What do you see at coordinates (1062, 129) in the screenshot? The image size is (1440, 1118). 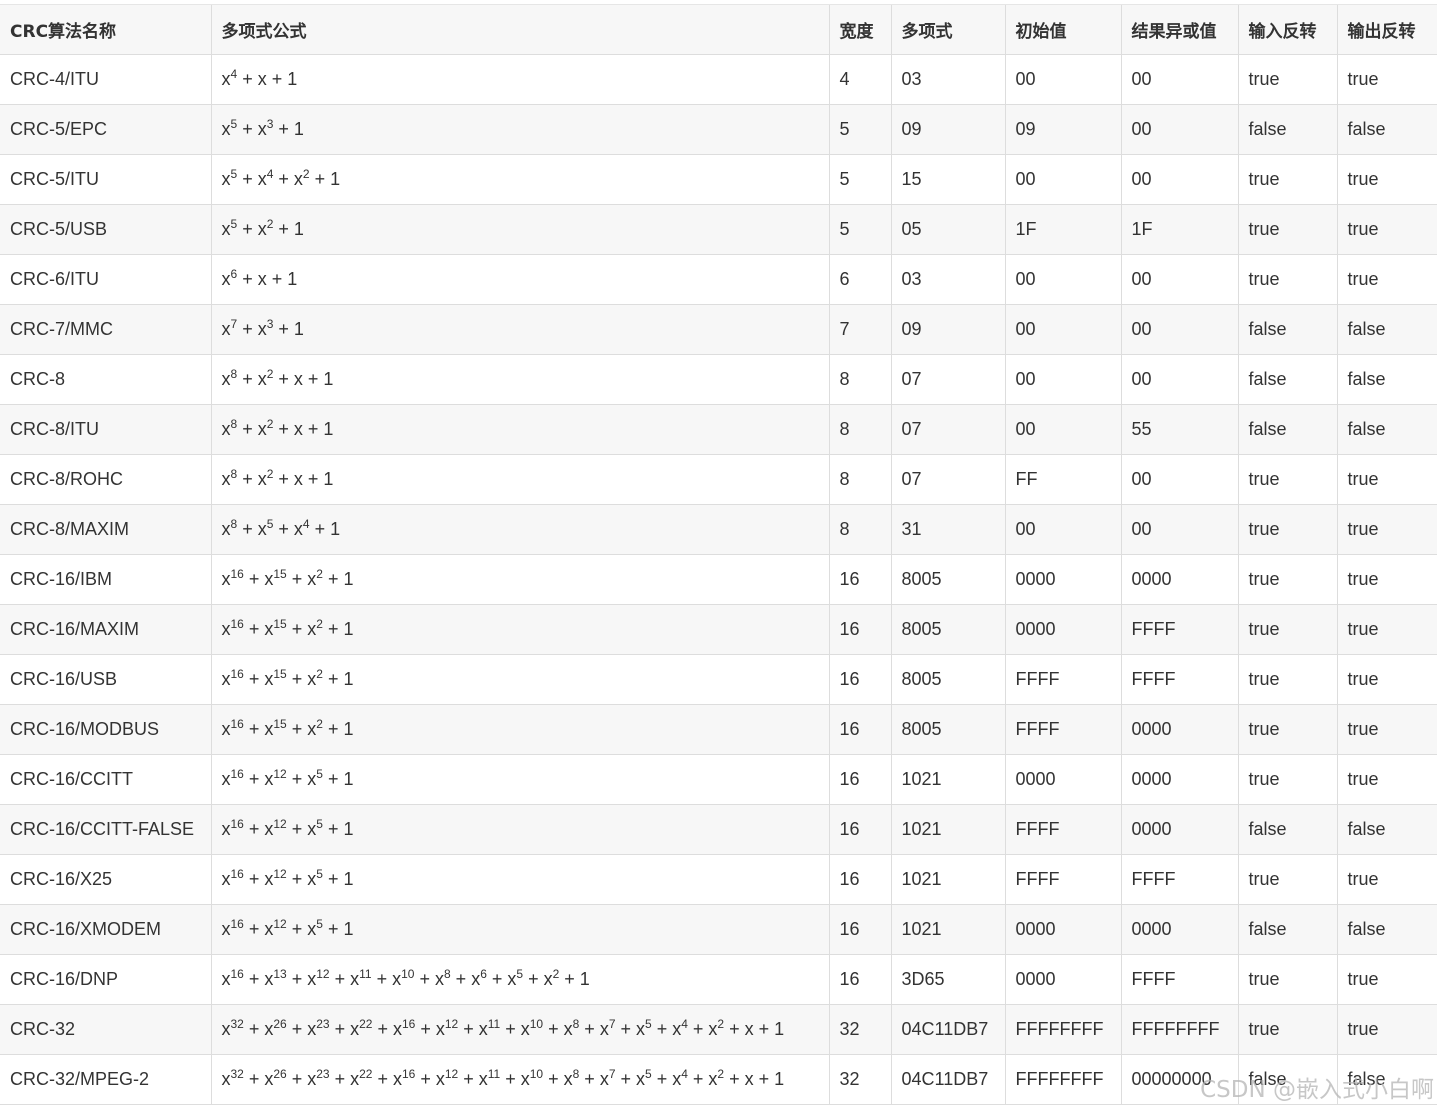 I see `cell-initial-value: 09` at bounding box center [1062, 129].